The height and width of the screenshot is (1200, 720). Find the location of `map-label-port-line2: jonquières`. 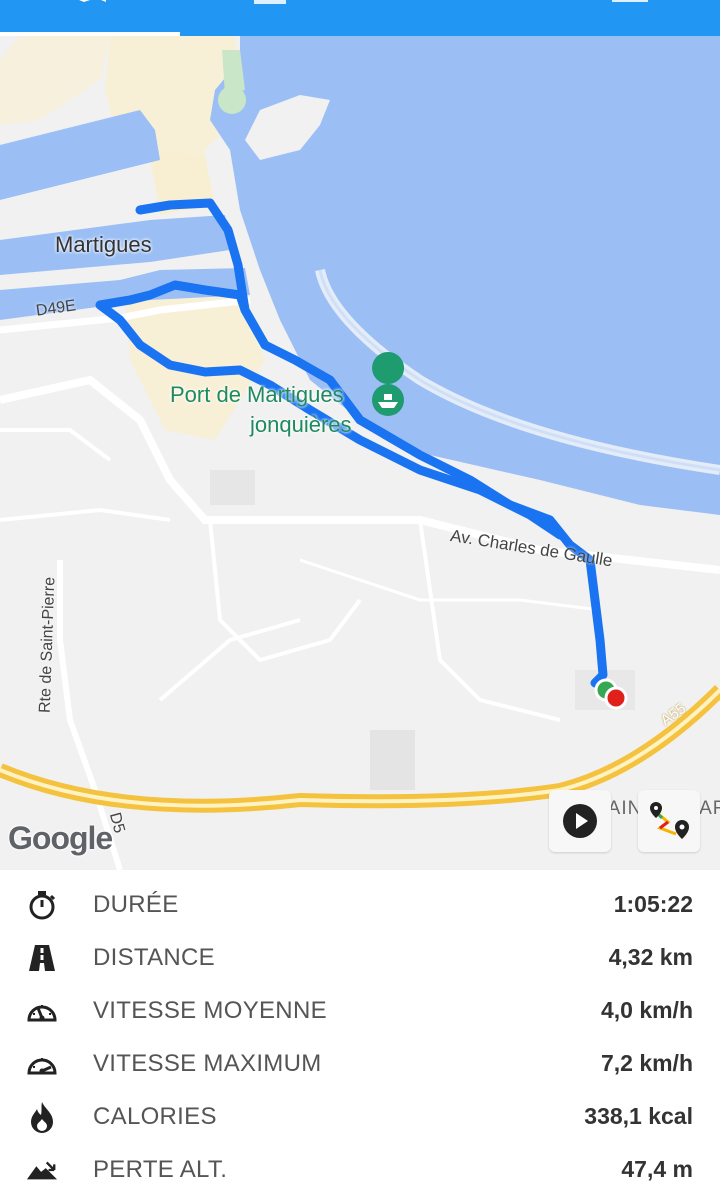

map-label-port-line2: jonquières is located at coordinates (301, 424).